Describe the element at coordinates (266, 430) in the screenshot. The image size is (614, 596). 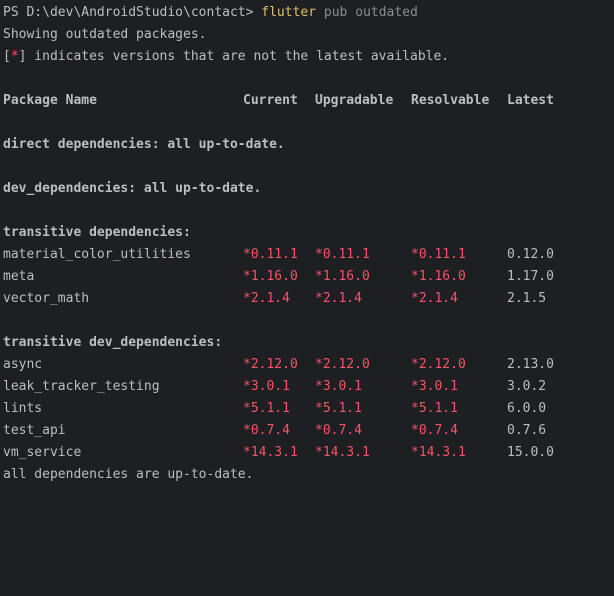
I see `current-version: *0.7.4` at that location.